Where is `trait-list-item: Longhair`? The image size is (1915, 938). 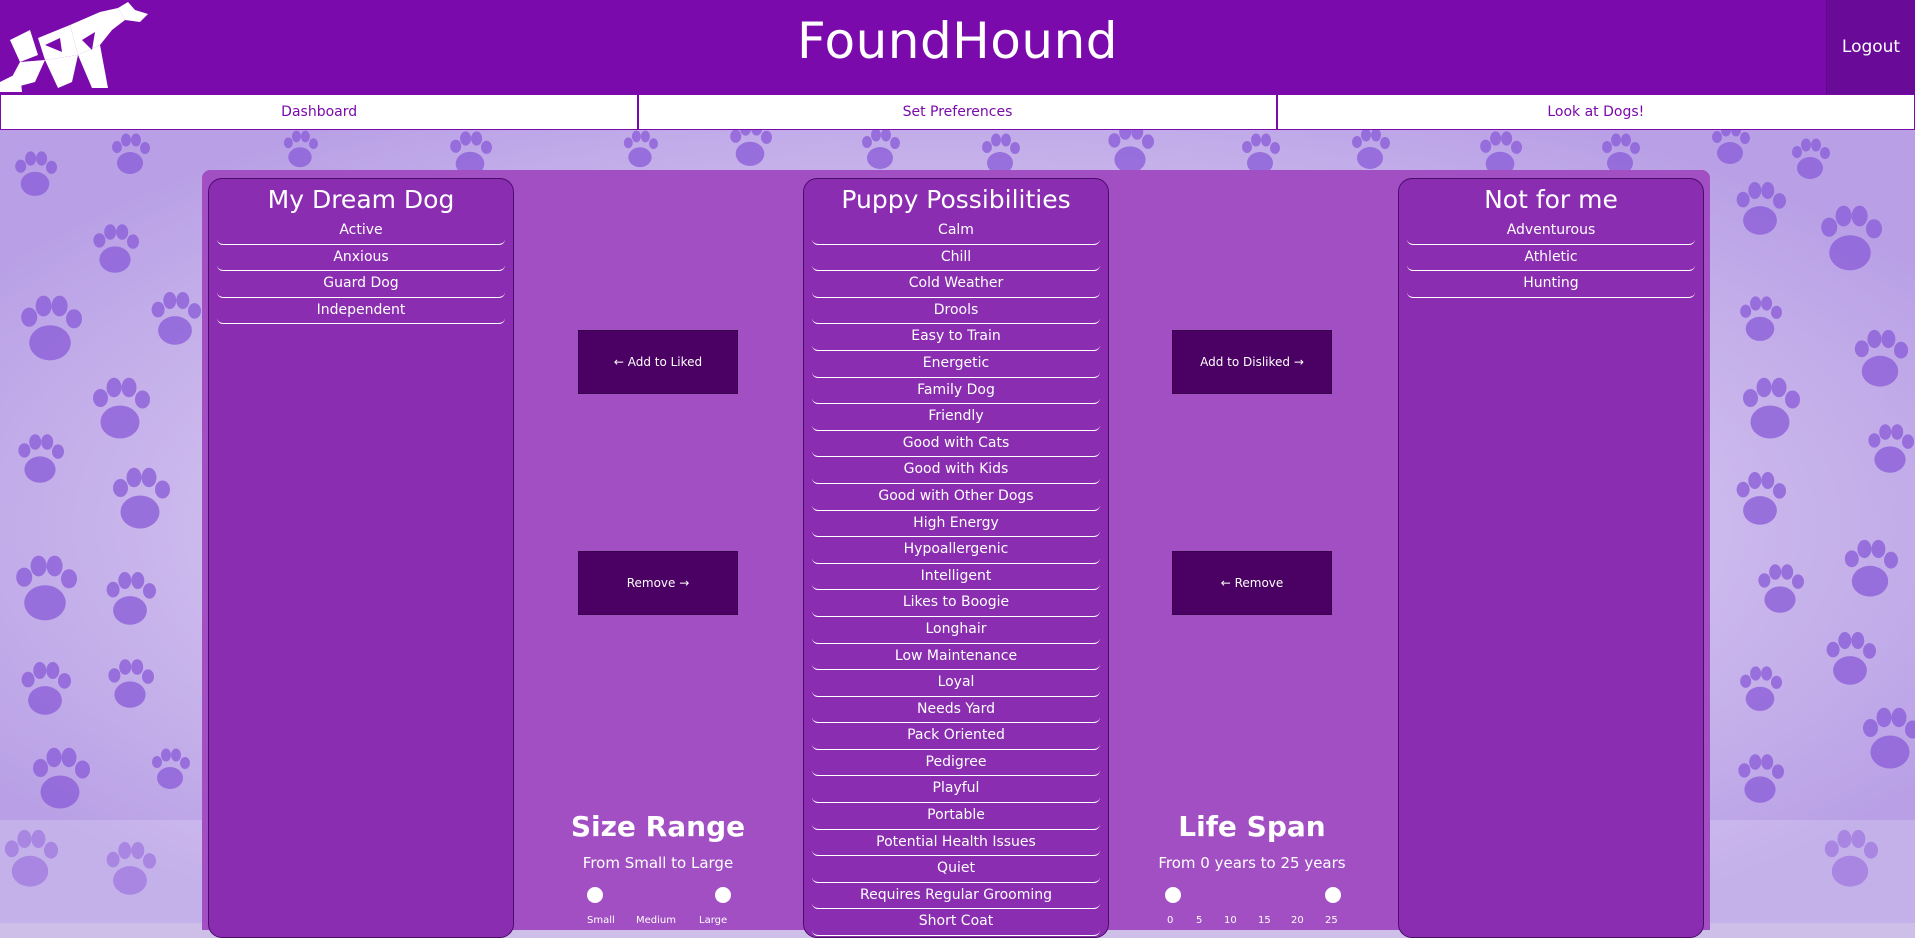
trait-list-item: Longhair is located at coordinates (956, 630).